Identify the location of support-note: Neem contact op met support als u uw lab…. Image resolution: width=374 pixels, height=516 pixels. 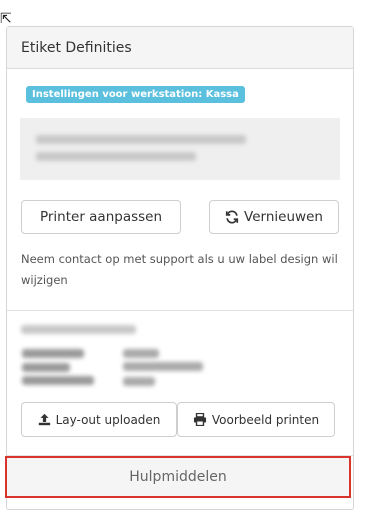
(179, 269).